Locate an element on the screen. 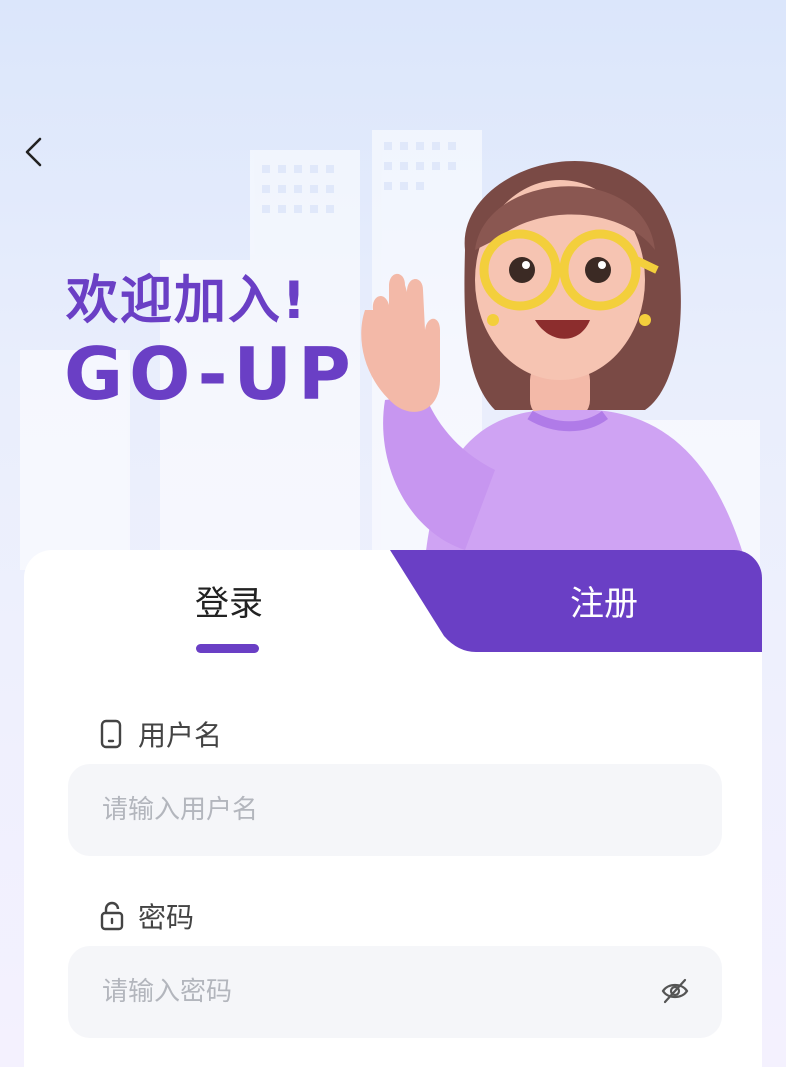  username-field is located at coordinates (395, 810).